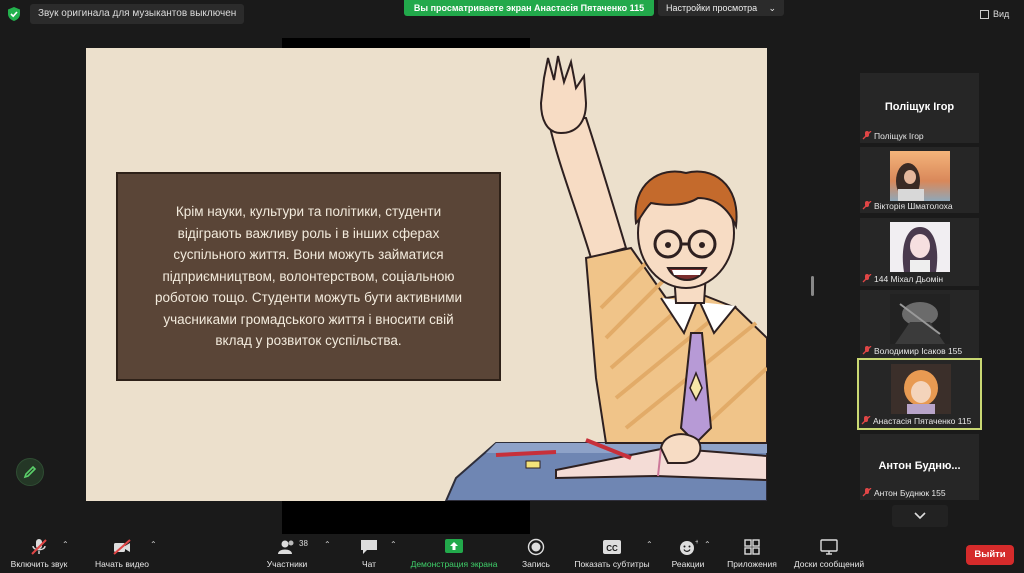 The image size is (1024, 573). Describe the element at coordinates (829, 547) in the screenshot. I see `whiteboard-icon` at that location.